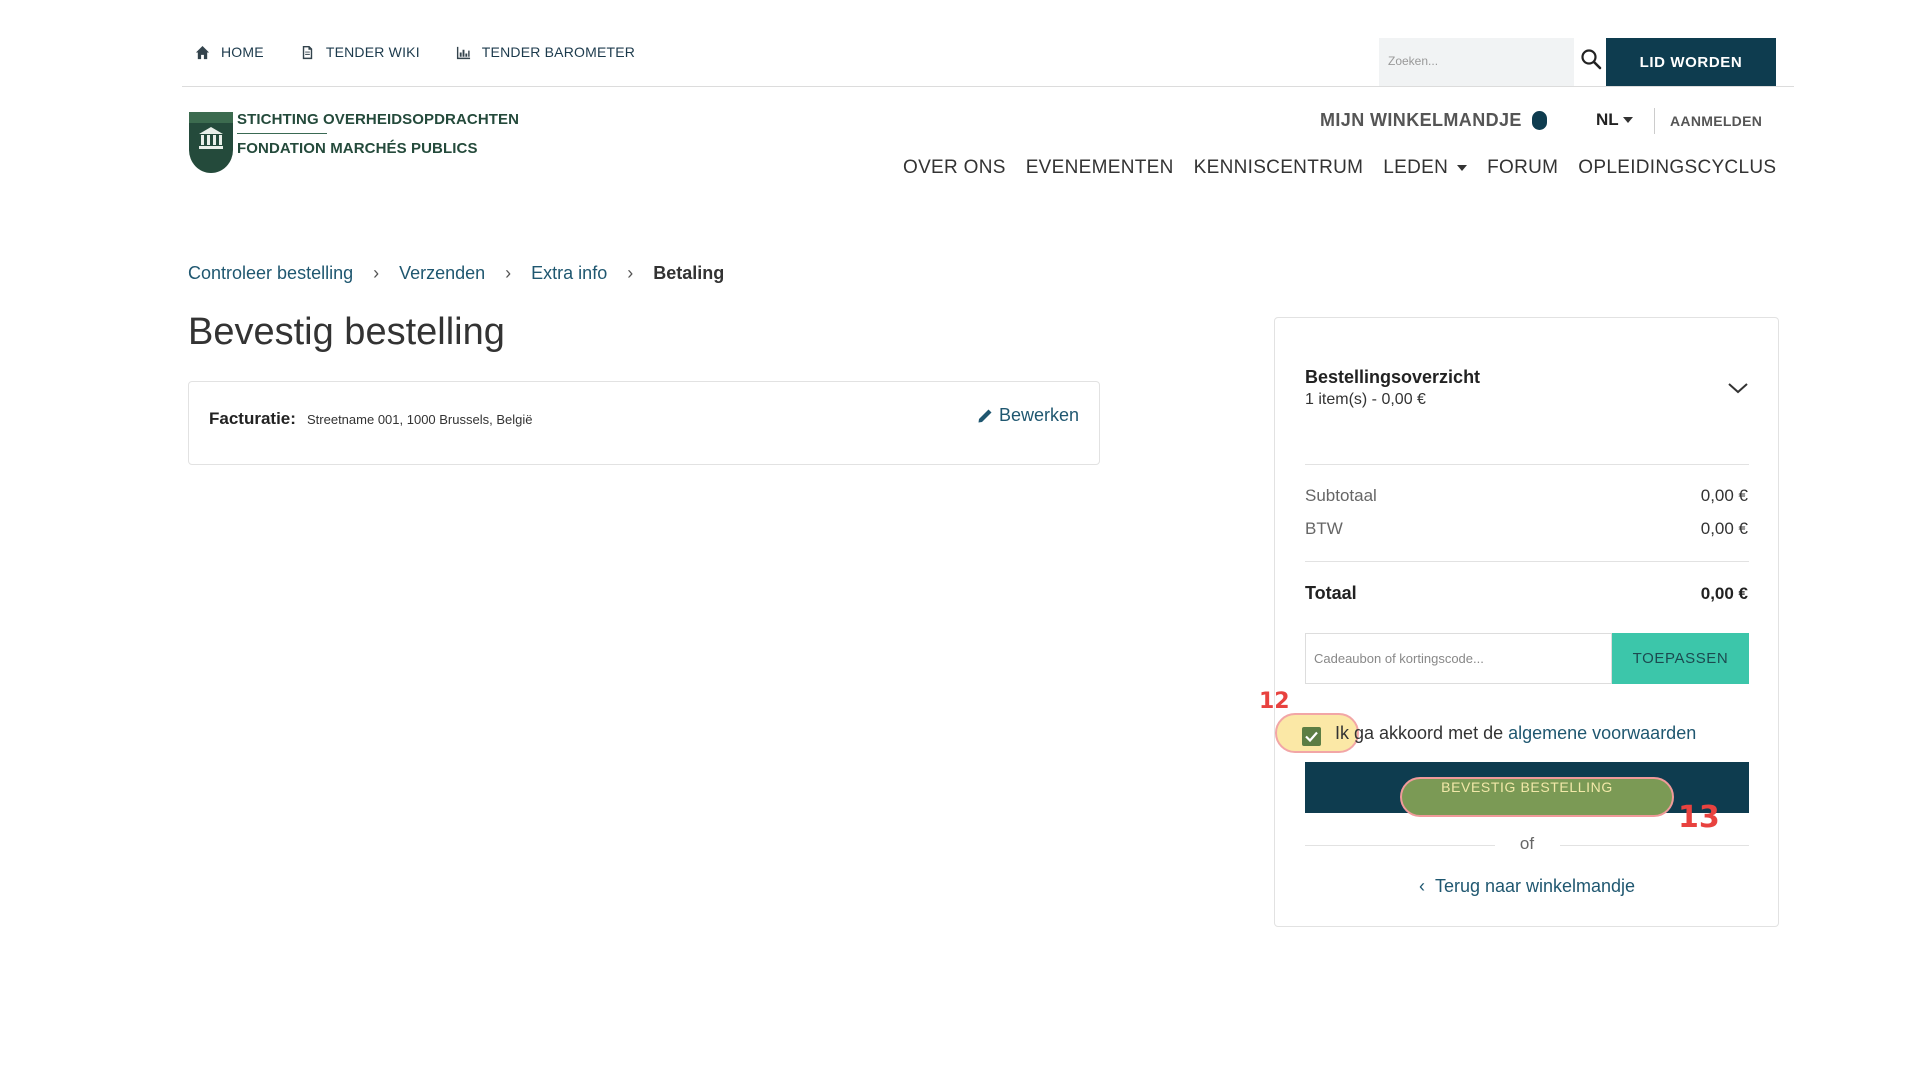 The width and height of the screenshot is (1920, 1080). I want to click on page-title: Bevestig bestelling, so click(346, 332).